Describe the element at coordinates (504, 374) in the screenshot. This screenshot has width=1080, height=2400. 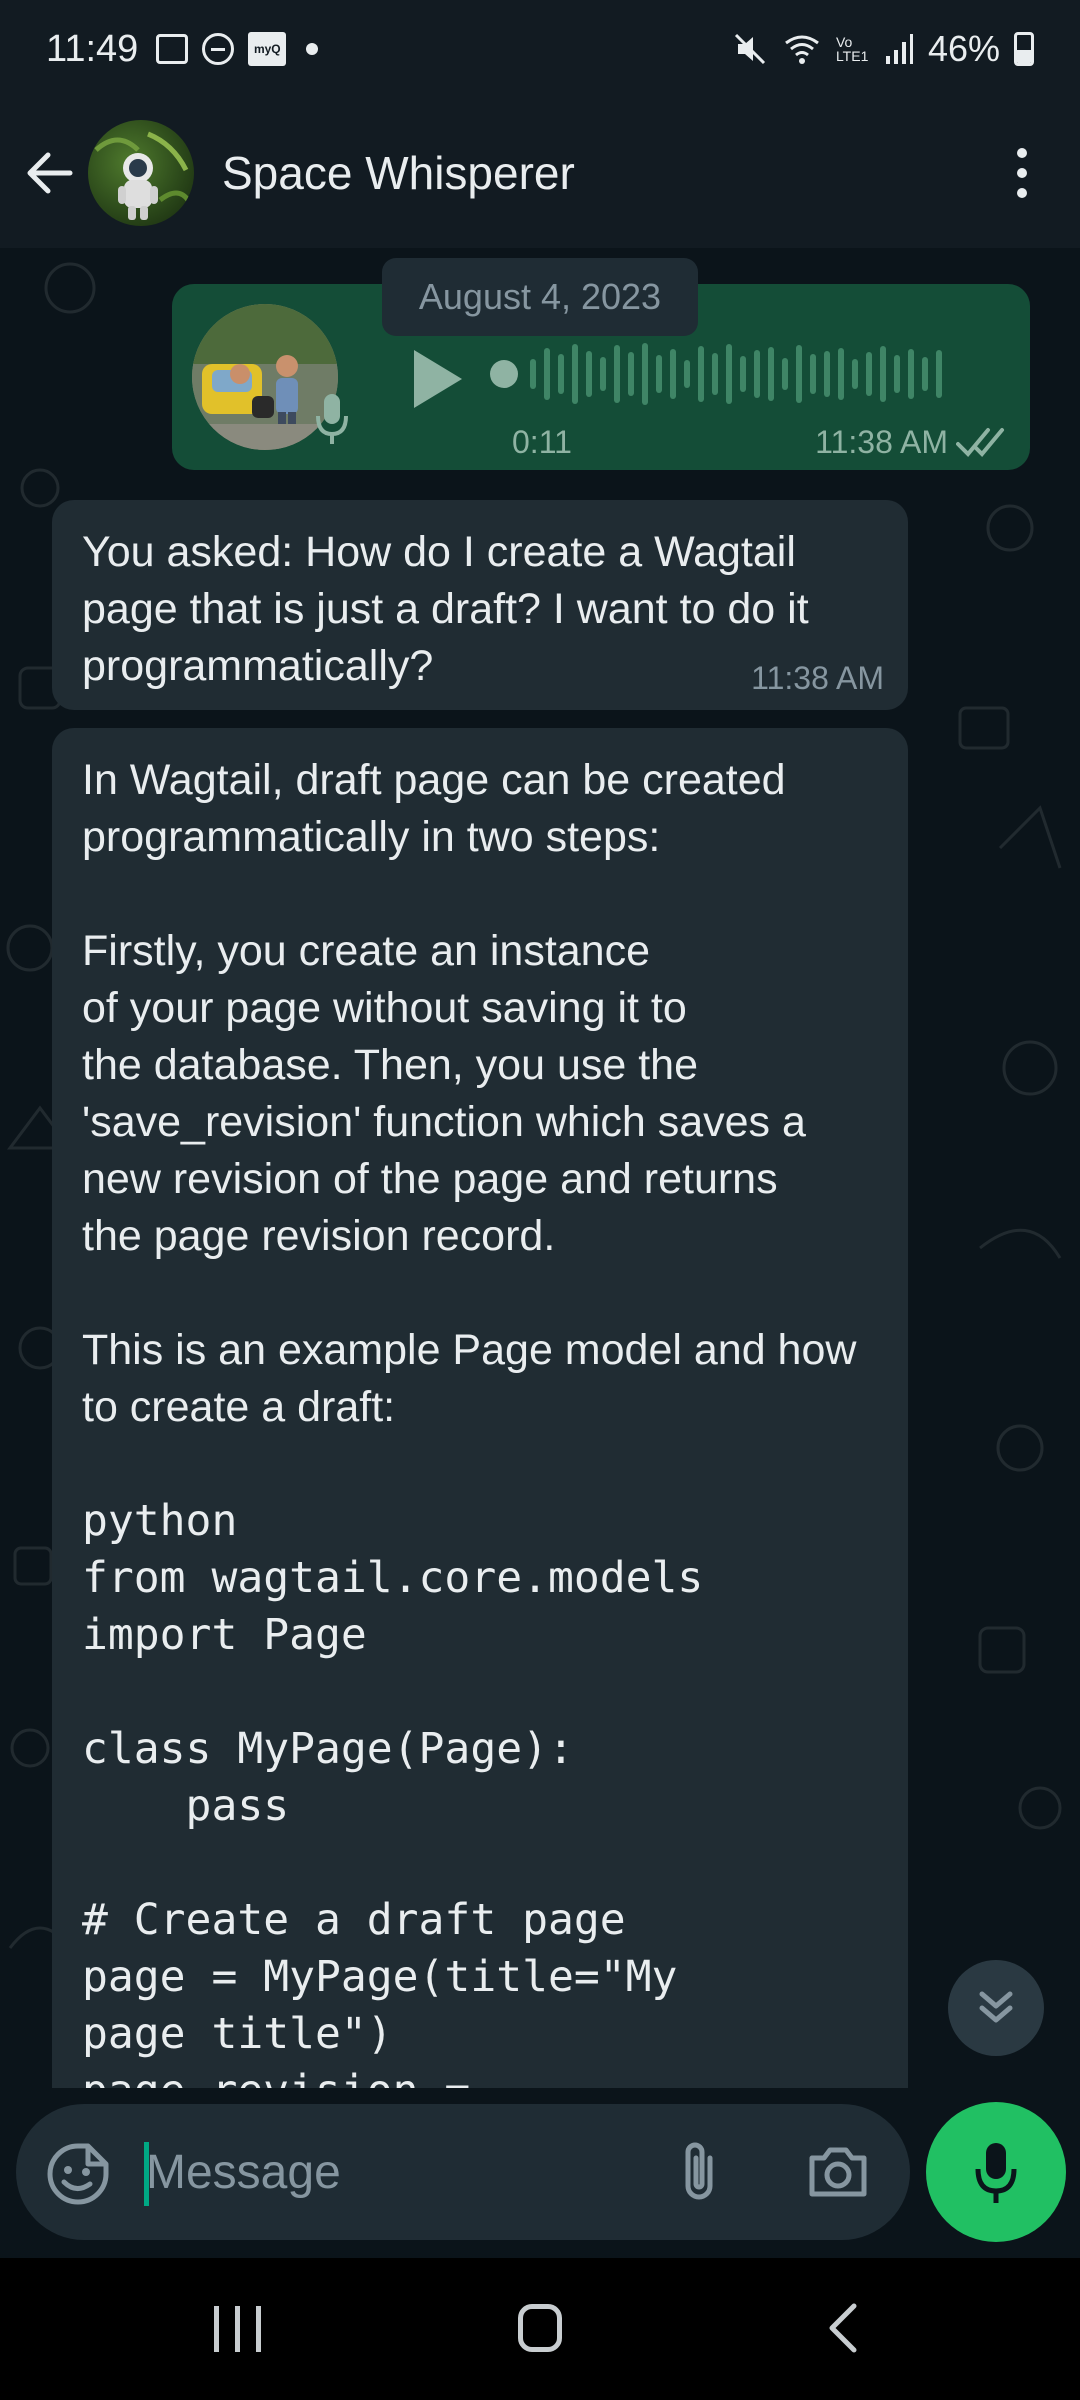
I see `waveform-playhead` at that location.